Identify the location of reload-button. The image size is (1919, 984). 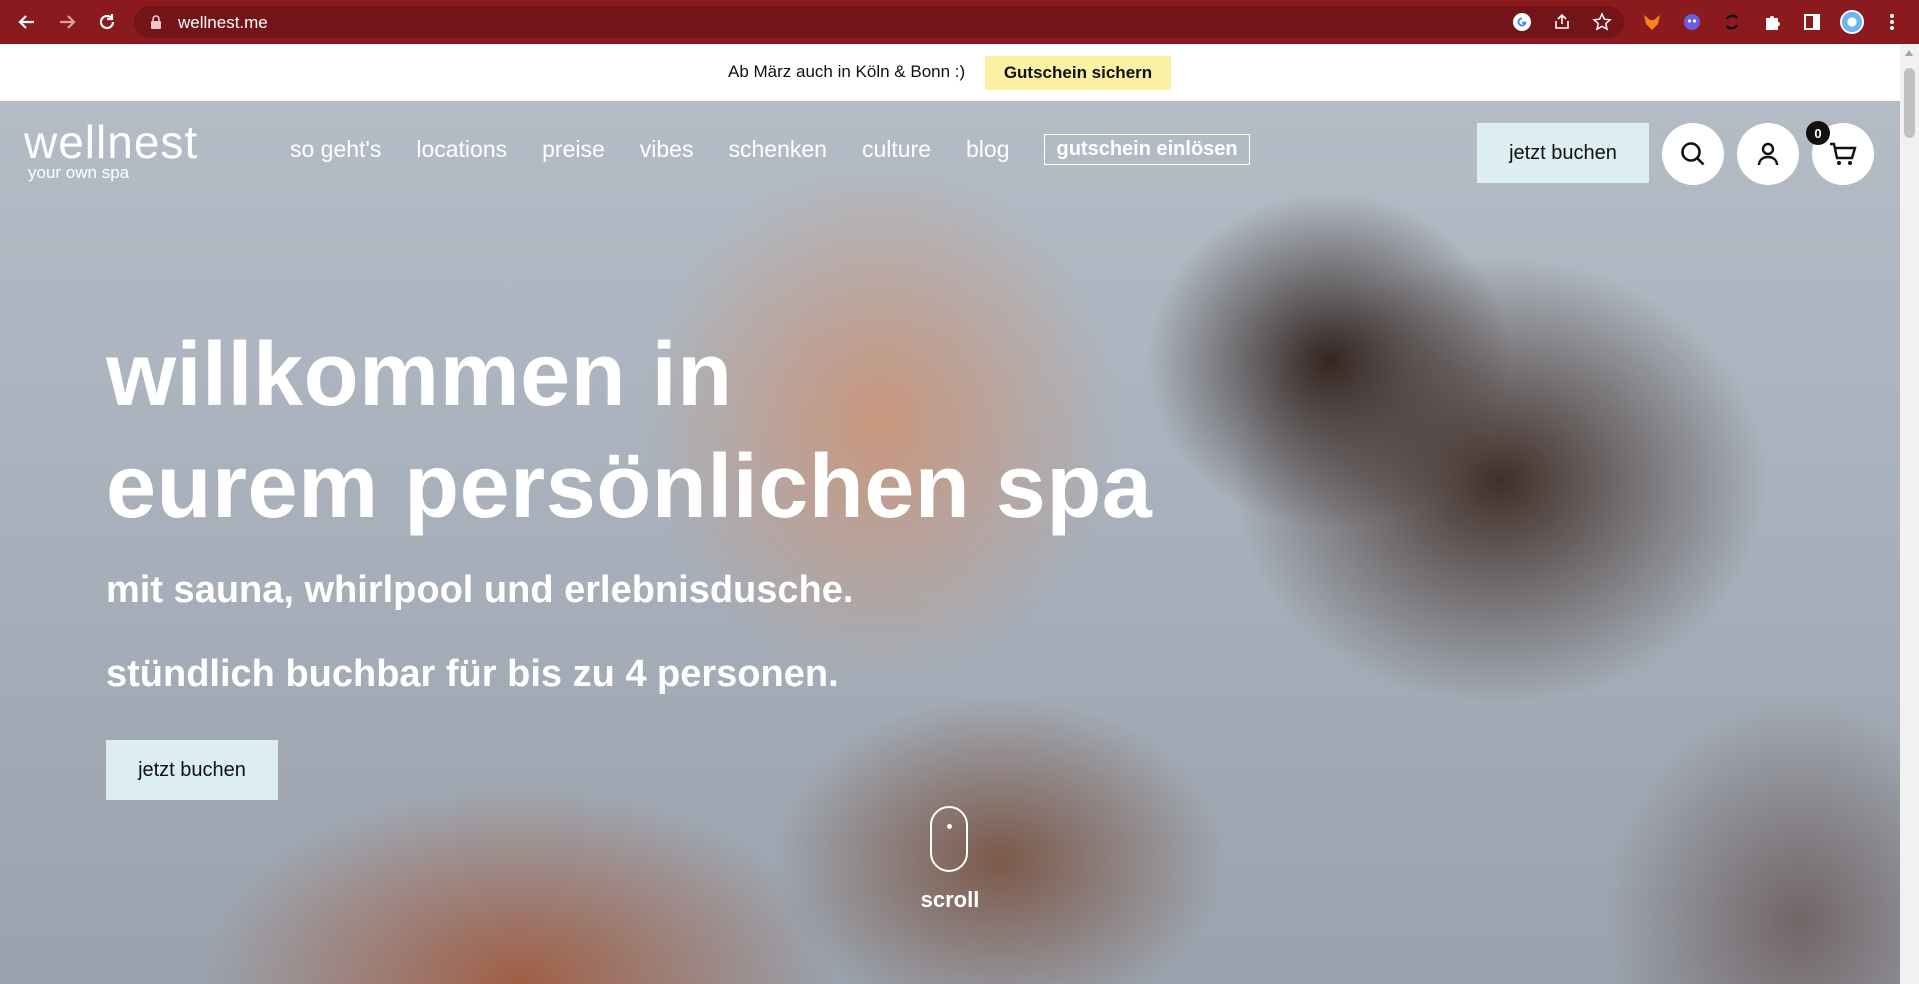
(107, 22).